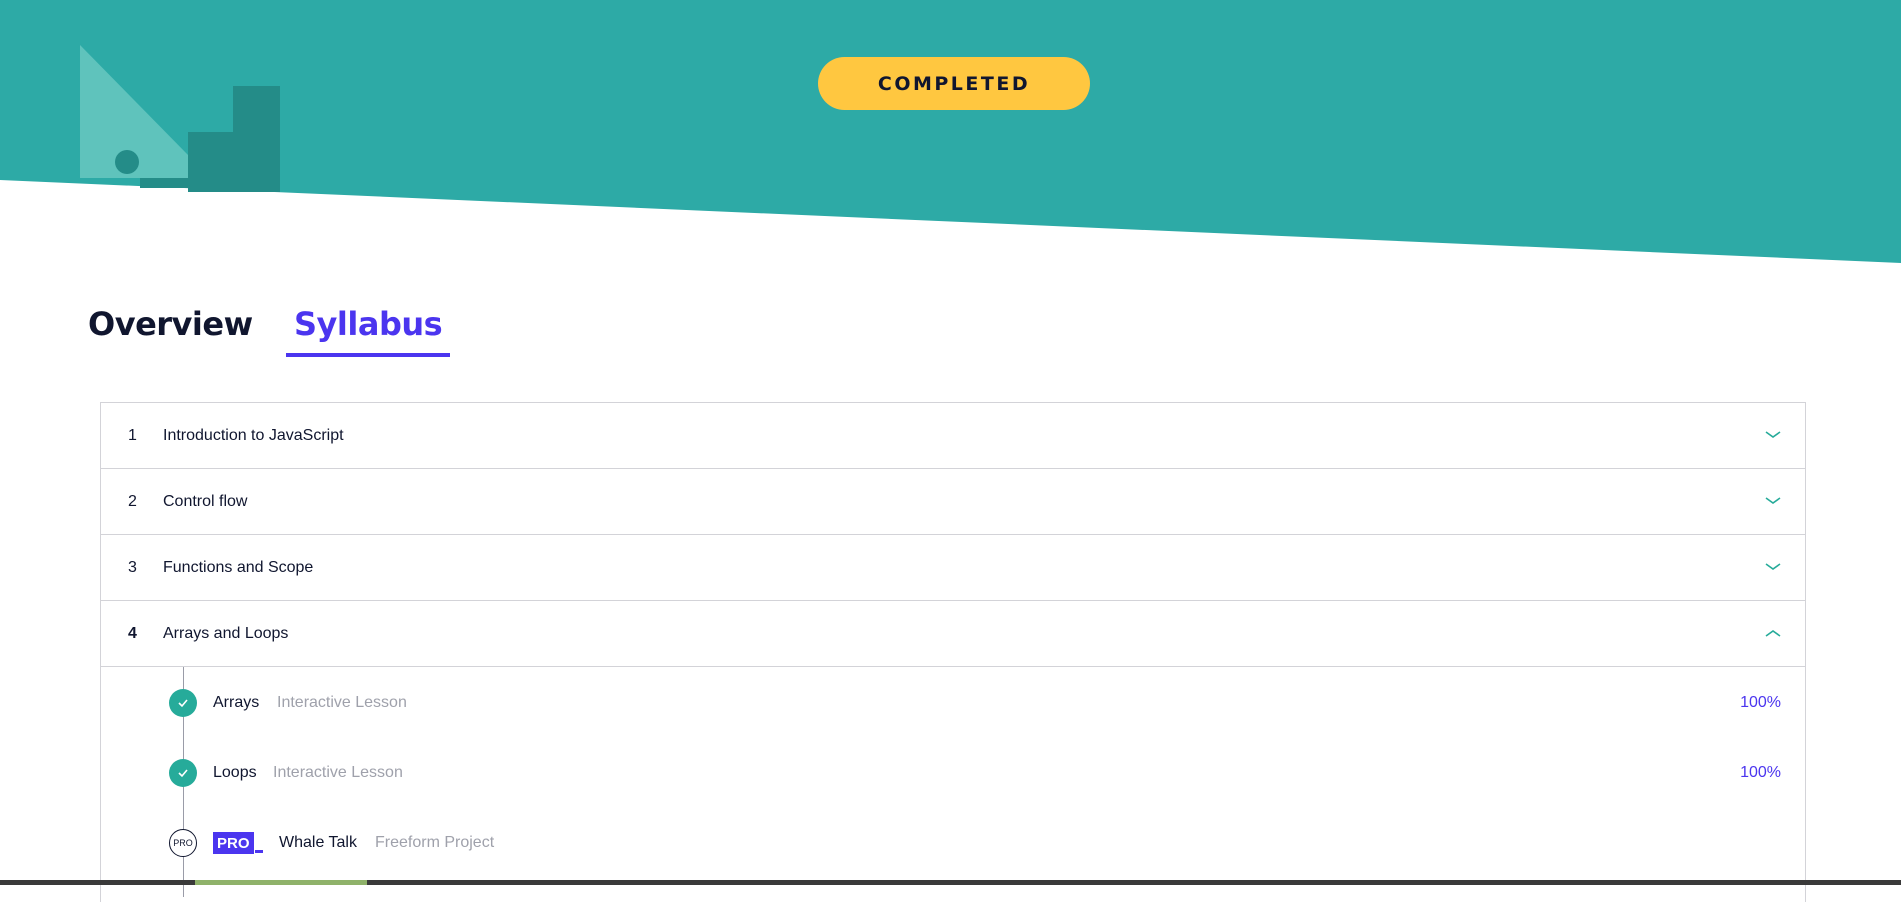  I want to click on pro-badge: PRO, so click(233, 843).